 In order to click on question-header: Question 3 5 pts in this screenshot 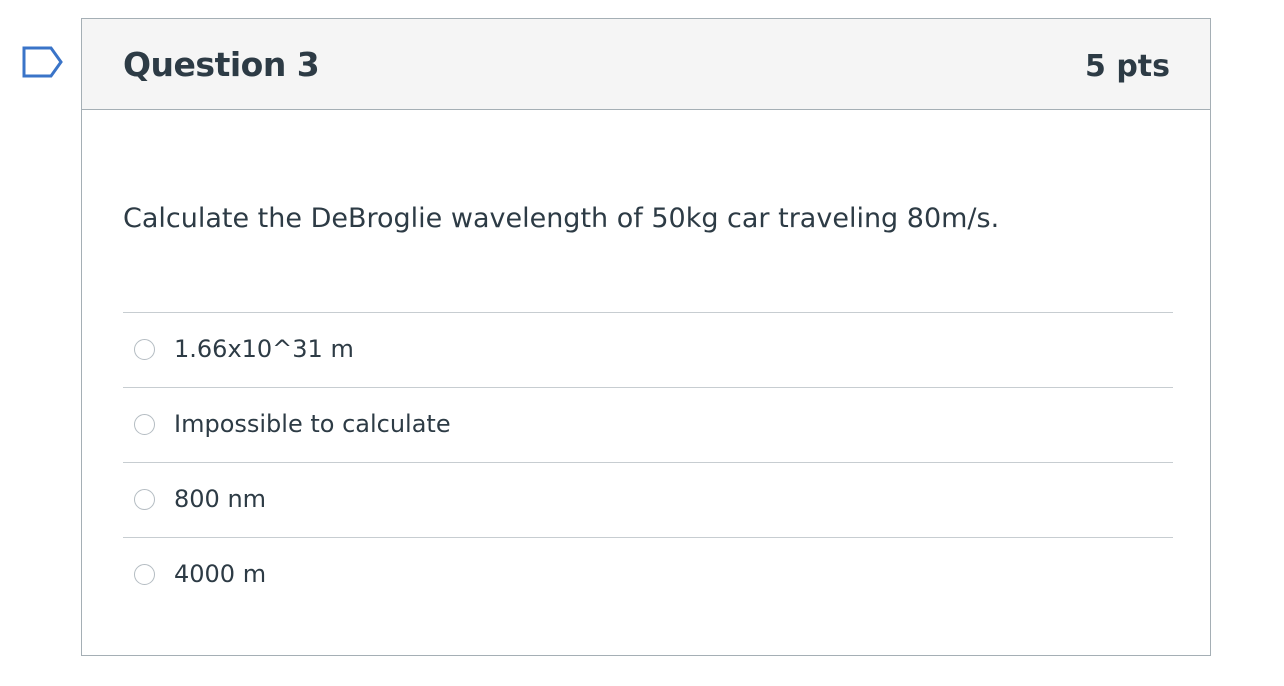, I will do `click(646, 64)`.